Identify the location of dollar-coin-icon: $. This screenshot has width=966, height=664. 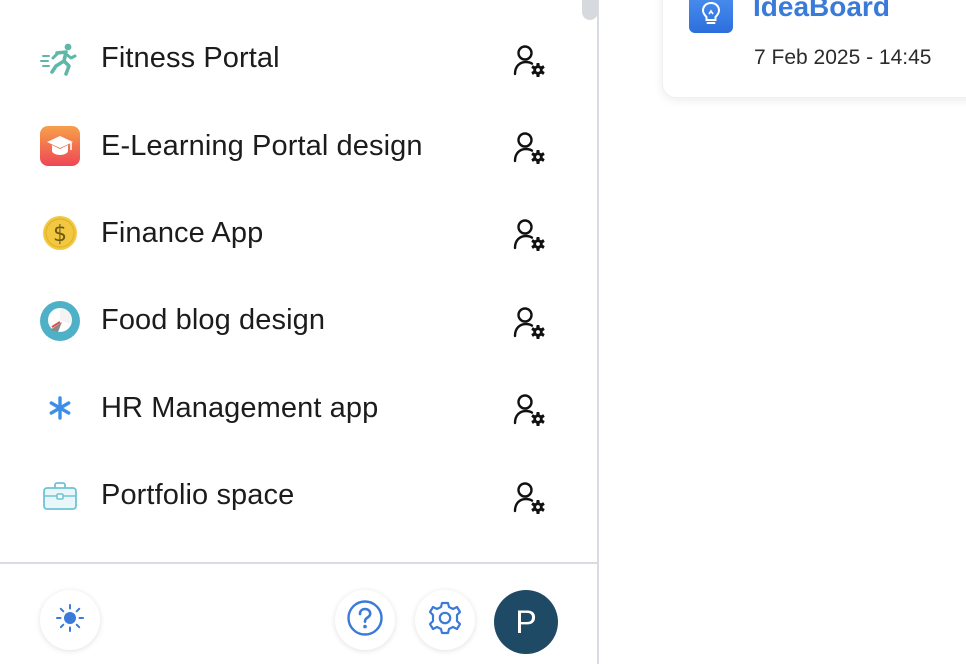
(60, 233).